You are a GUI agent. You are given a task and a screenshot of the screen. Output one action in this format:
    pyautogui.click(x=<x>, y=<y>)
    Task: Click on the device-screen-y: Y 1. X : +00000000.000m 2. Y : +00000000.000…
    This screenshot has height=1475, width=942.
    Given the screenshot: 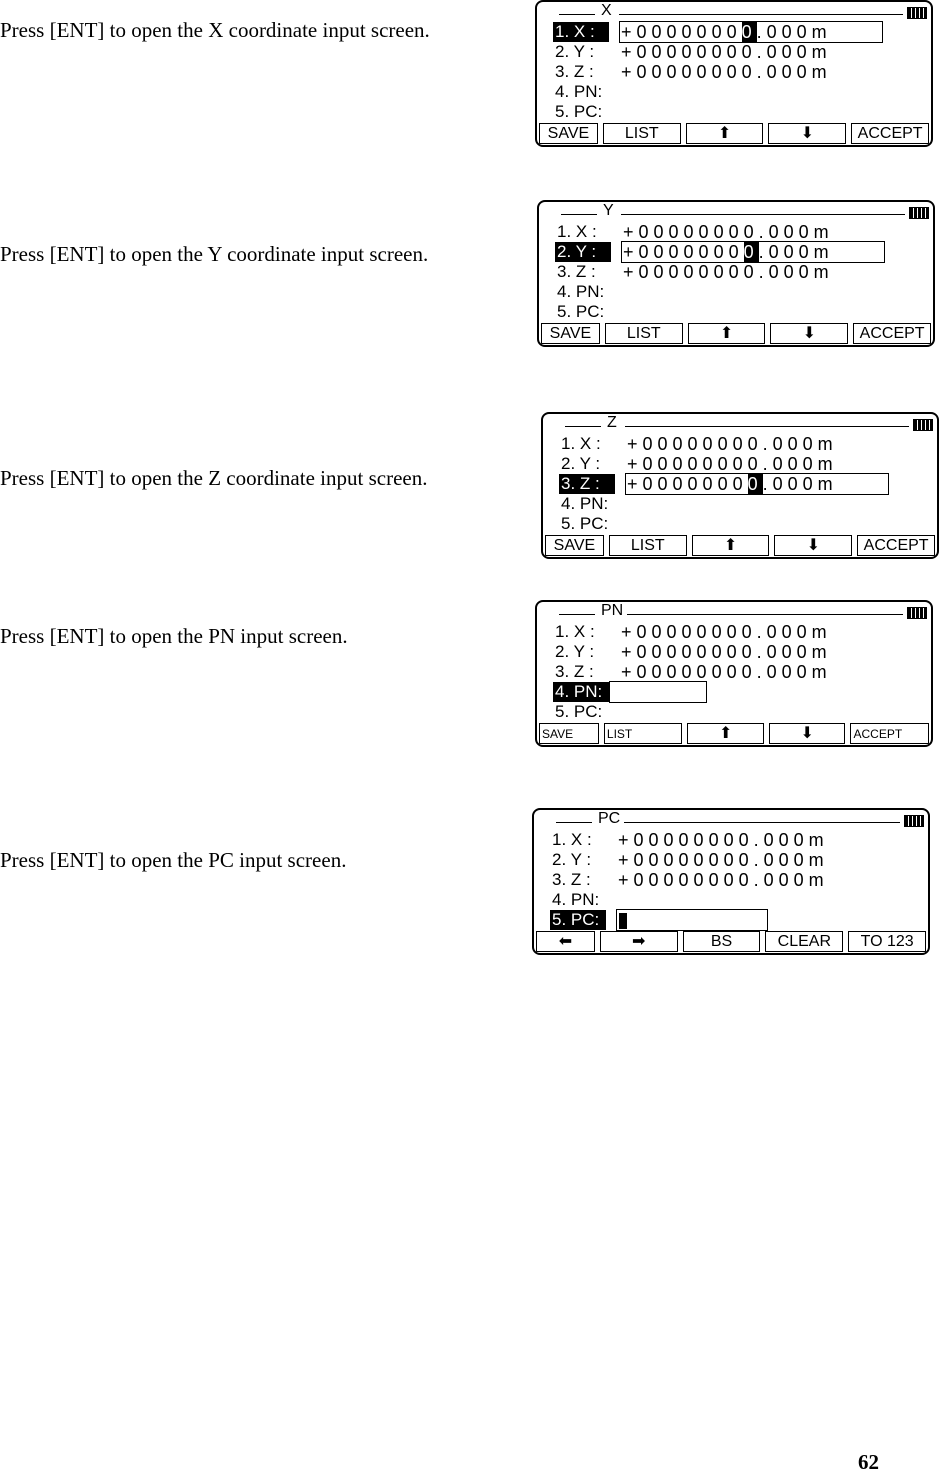 What is the action you would take?
    pyautogui.click(x=736, y=273)
    